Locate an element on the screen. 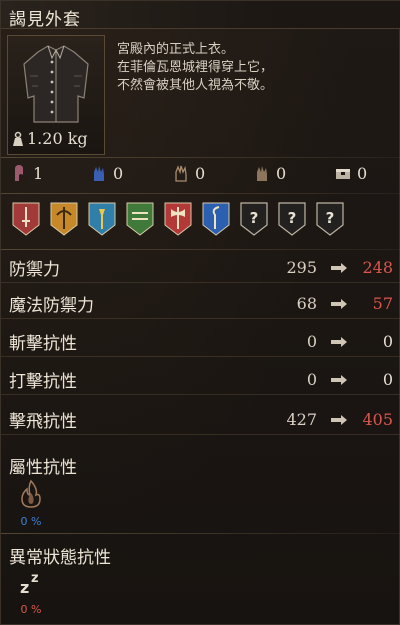  slot-dual-blade is located at coordinates (140, 219).